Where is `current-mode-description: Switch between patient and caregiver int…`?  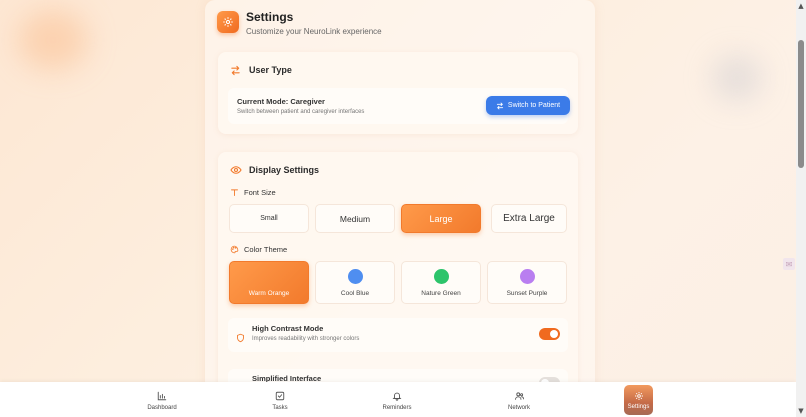 current-mode-description: Switch between patient and caregiver int… is located at coordinates (301, 112).